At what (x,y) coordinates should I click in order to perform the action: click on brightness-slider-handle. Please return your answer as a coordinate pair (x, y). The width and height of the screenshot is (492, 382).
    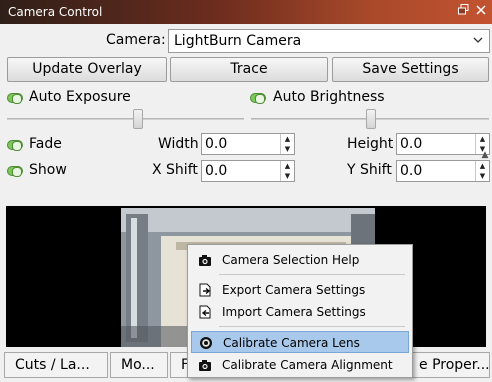
    Looking at the image, I should click on (371, 119).